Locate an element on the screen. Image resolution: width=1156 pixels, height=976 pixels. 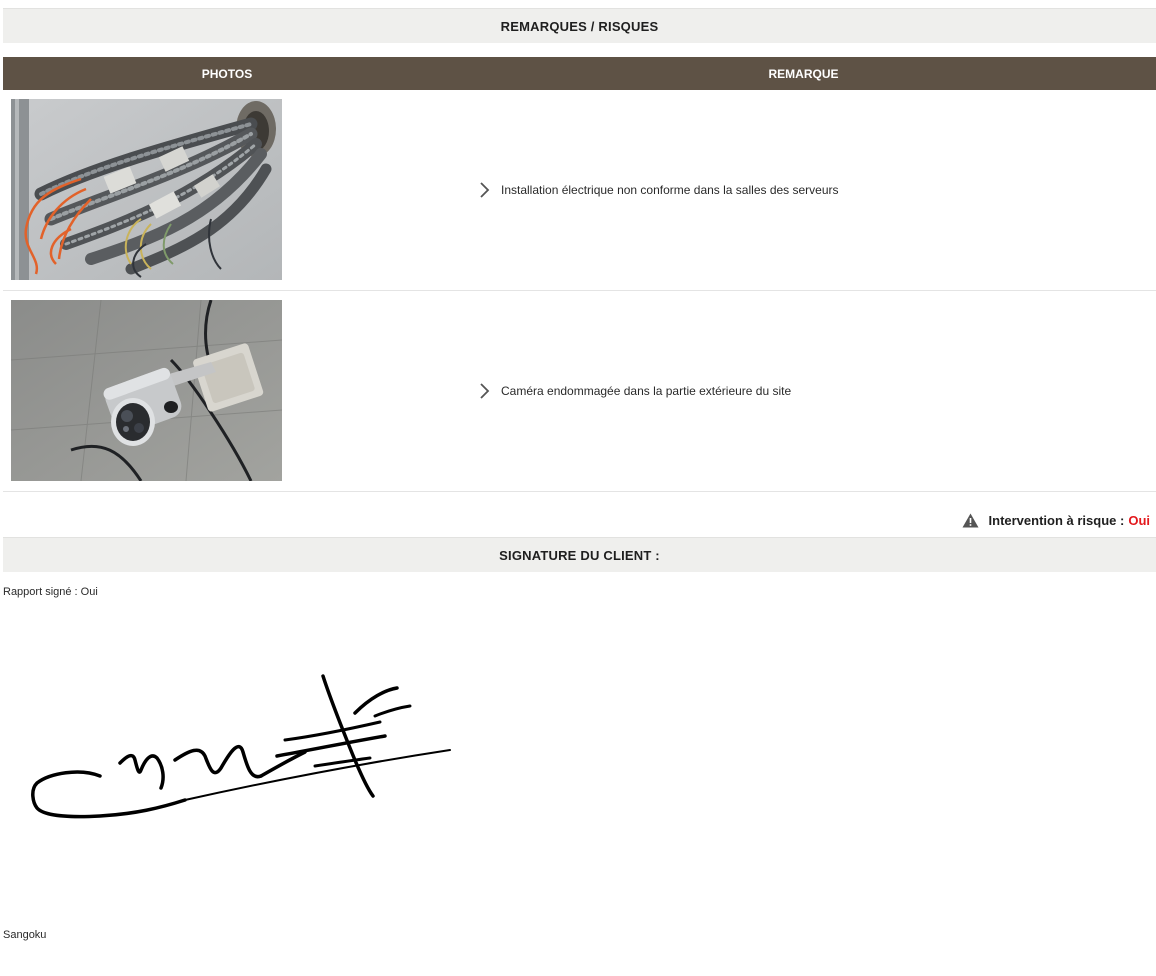
warning-icon is located at coordinates (970, 520).